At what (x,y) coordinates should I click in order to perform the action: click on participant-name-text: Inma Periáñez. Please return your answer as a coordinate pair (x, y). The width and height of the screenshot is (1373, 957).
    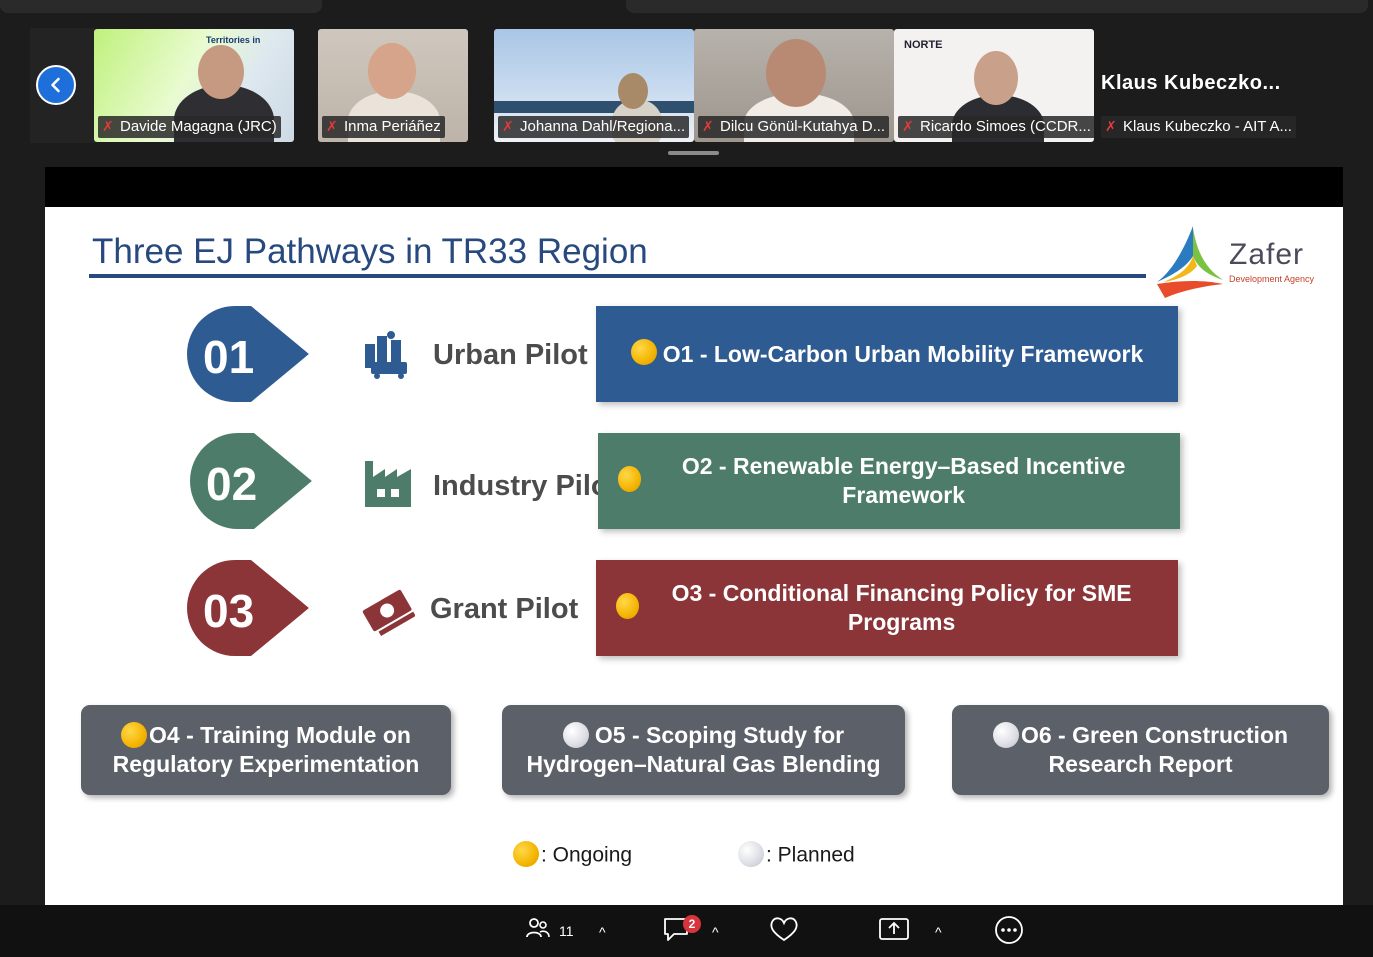
    Looking at the image, I should click on (392, 126).